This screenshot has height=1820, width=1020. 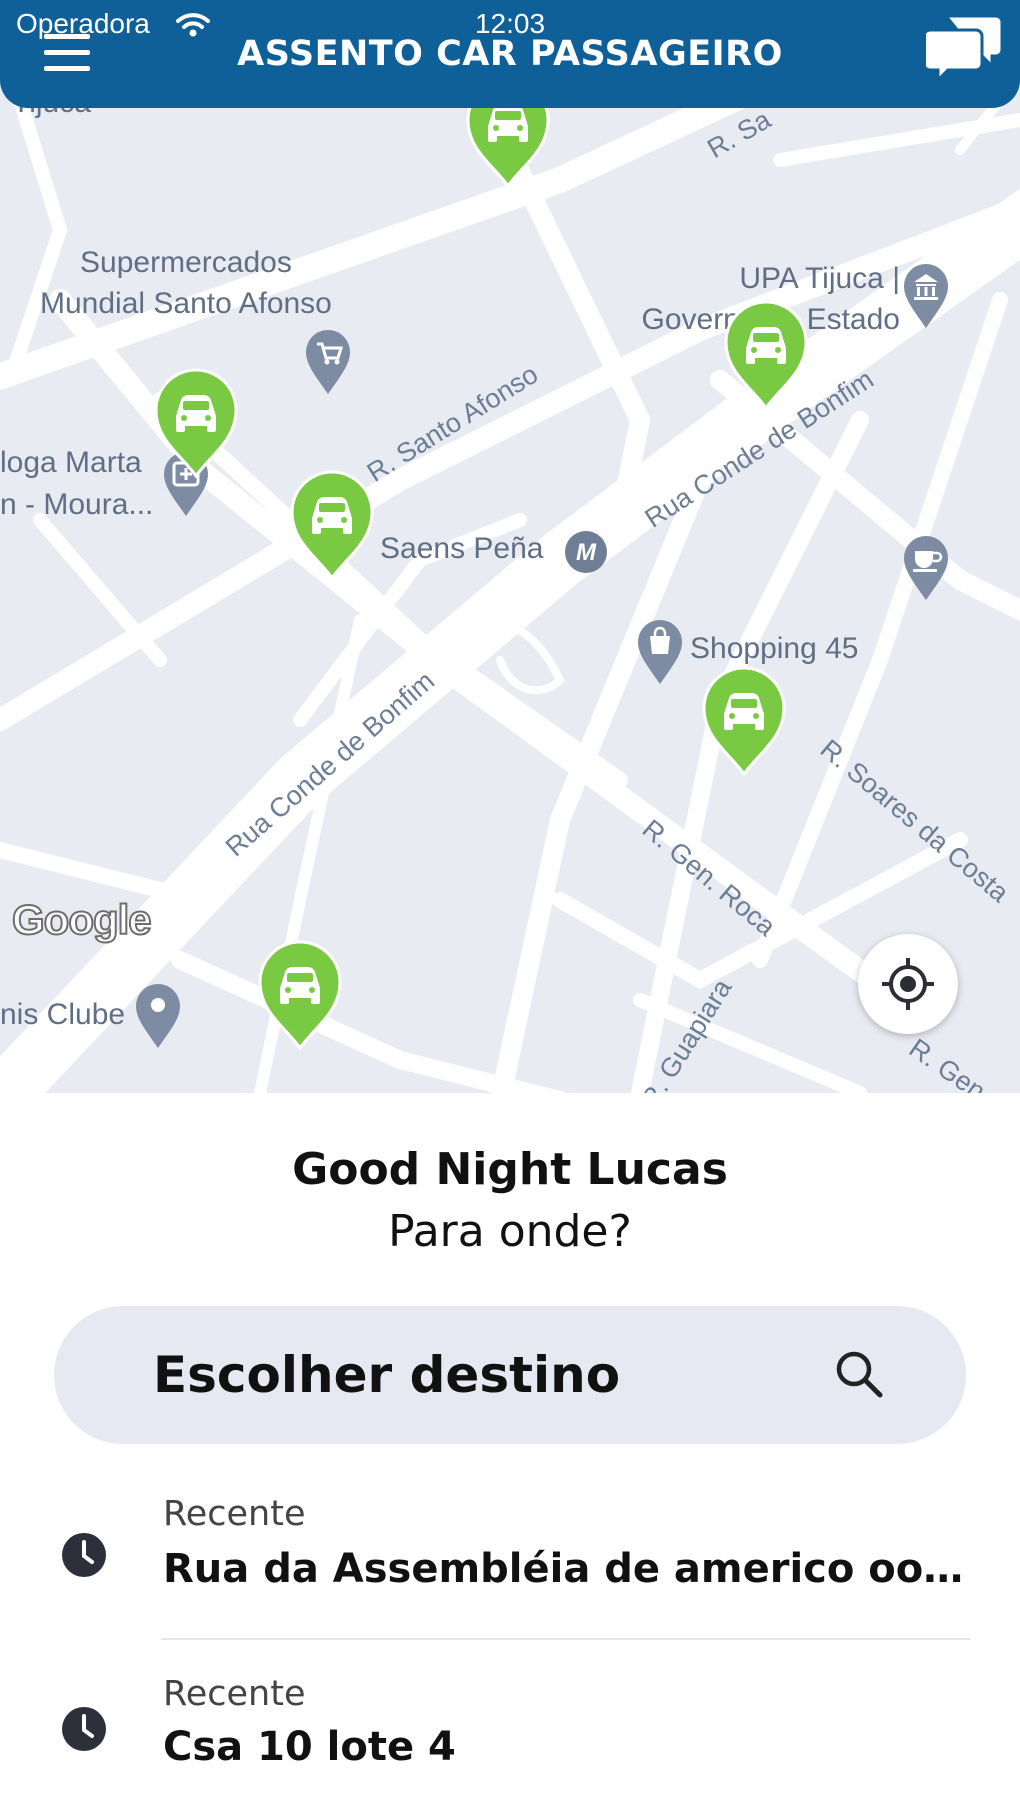 I want to click on place-label-shopping: Shopping 45, so click(x=774, y=648).